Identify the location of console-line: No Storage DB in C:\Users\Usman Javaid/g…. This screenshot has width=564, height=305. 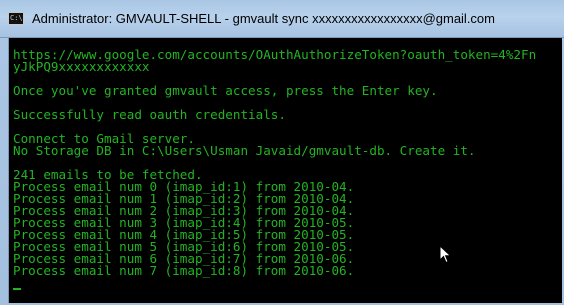
(244, 150).